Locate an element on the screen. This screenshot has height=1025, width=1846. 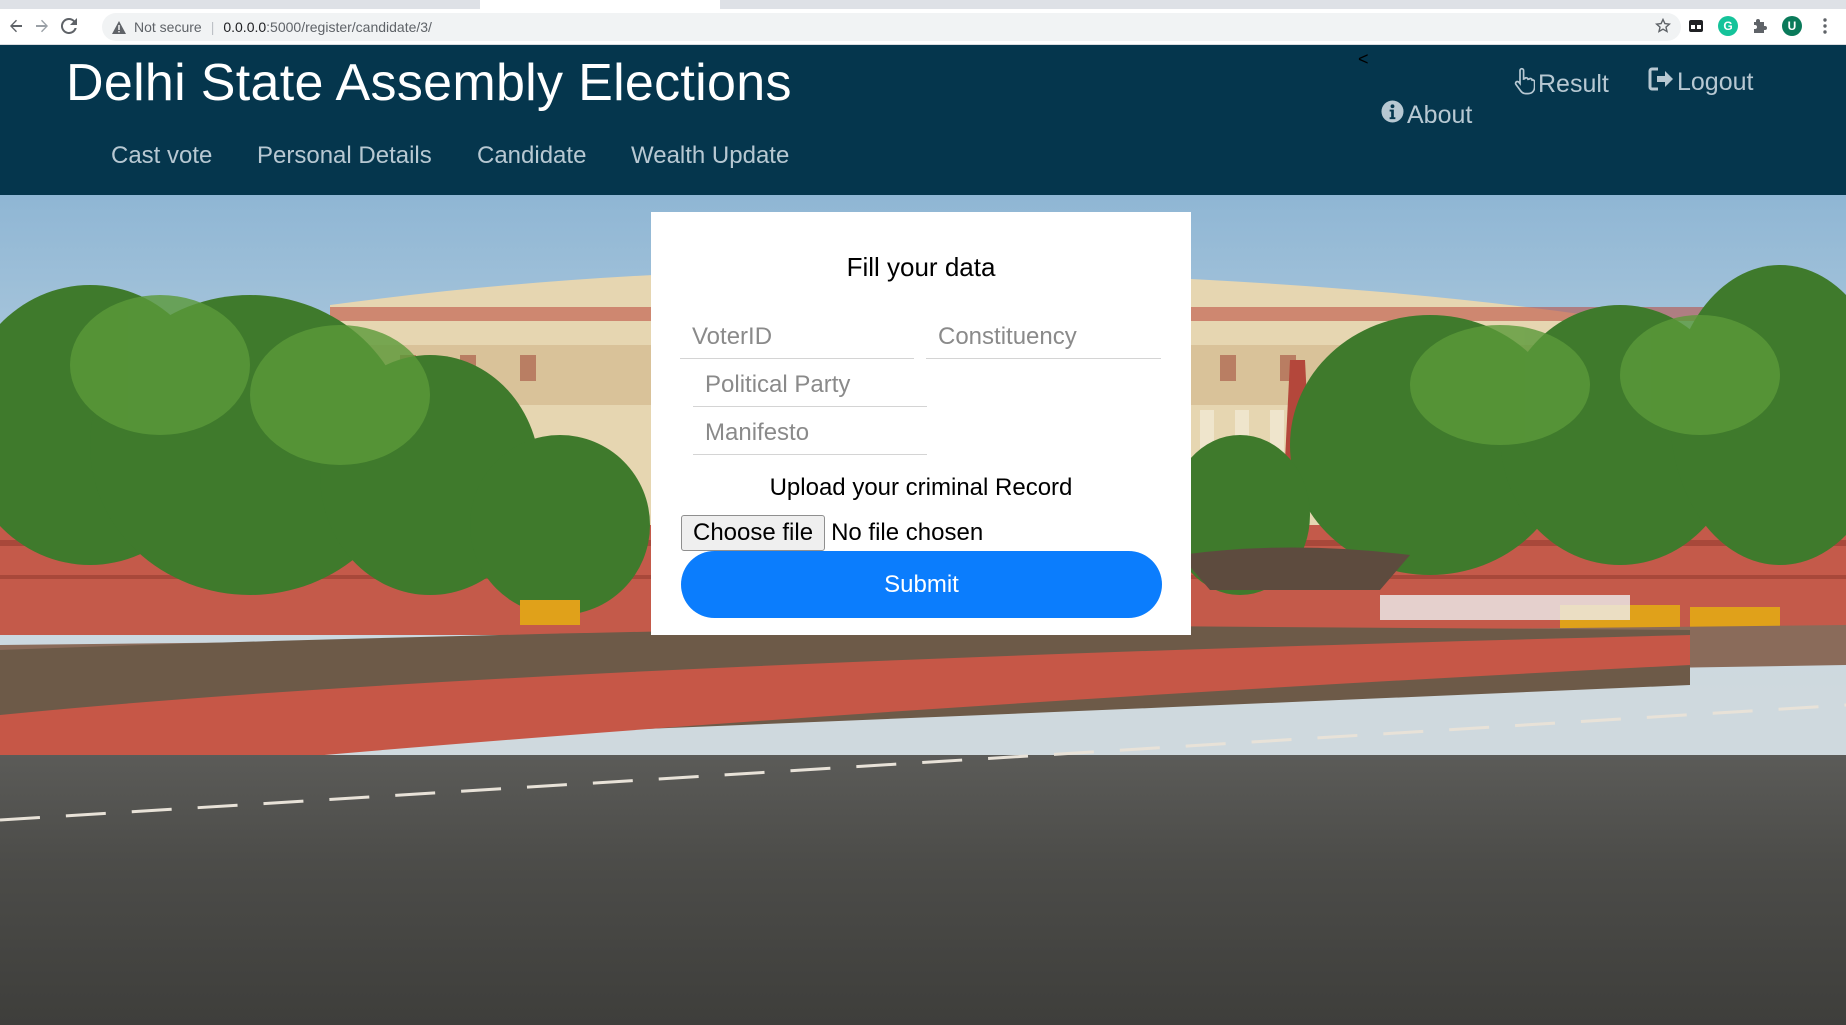
security-status: Not secure is located at coordinates (168, 27).